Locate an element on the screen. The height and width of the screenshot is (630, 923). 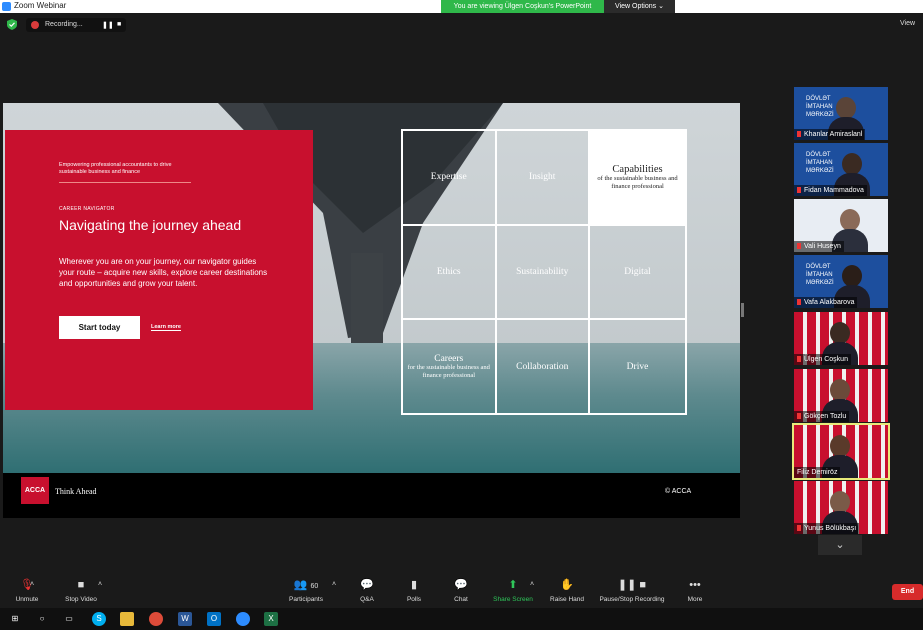
chat-icon: 💬 is located at coordinates (461, 585).